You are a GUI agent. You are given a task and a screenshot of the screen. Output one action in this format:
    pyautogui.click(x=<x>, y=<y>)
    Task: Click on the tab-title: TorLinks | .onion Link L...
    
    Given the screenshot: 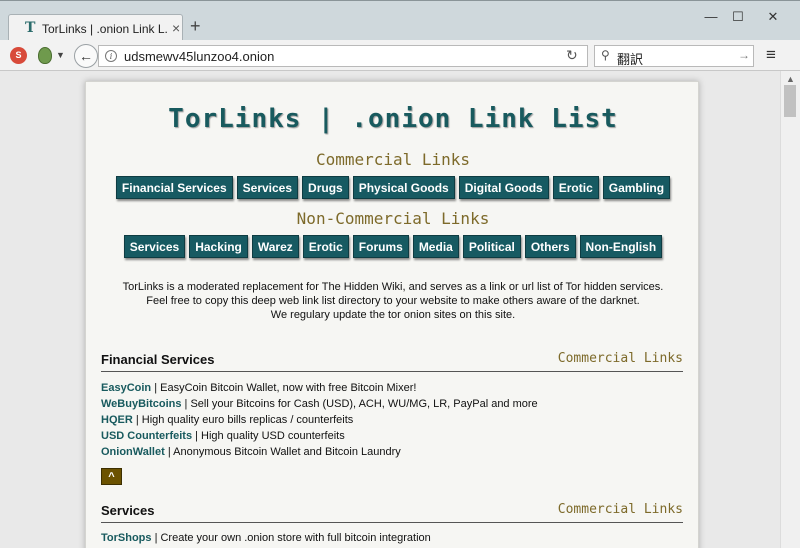 What is the action you would take?
    pyautogui.click(x=105, y=29)
    